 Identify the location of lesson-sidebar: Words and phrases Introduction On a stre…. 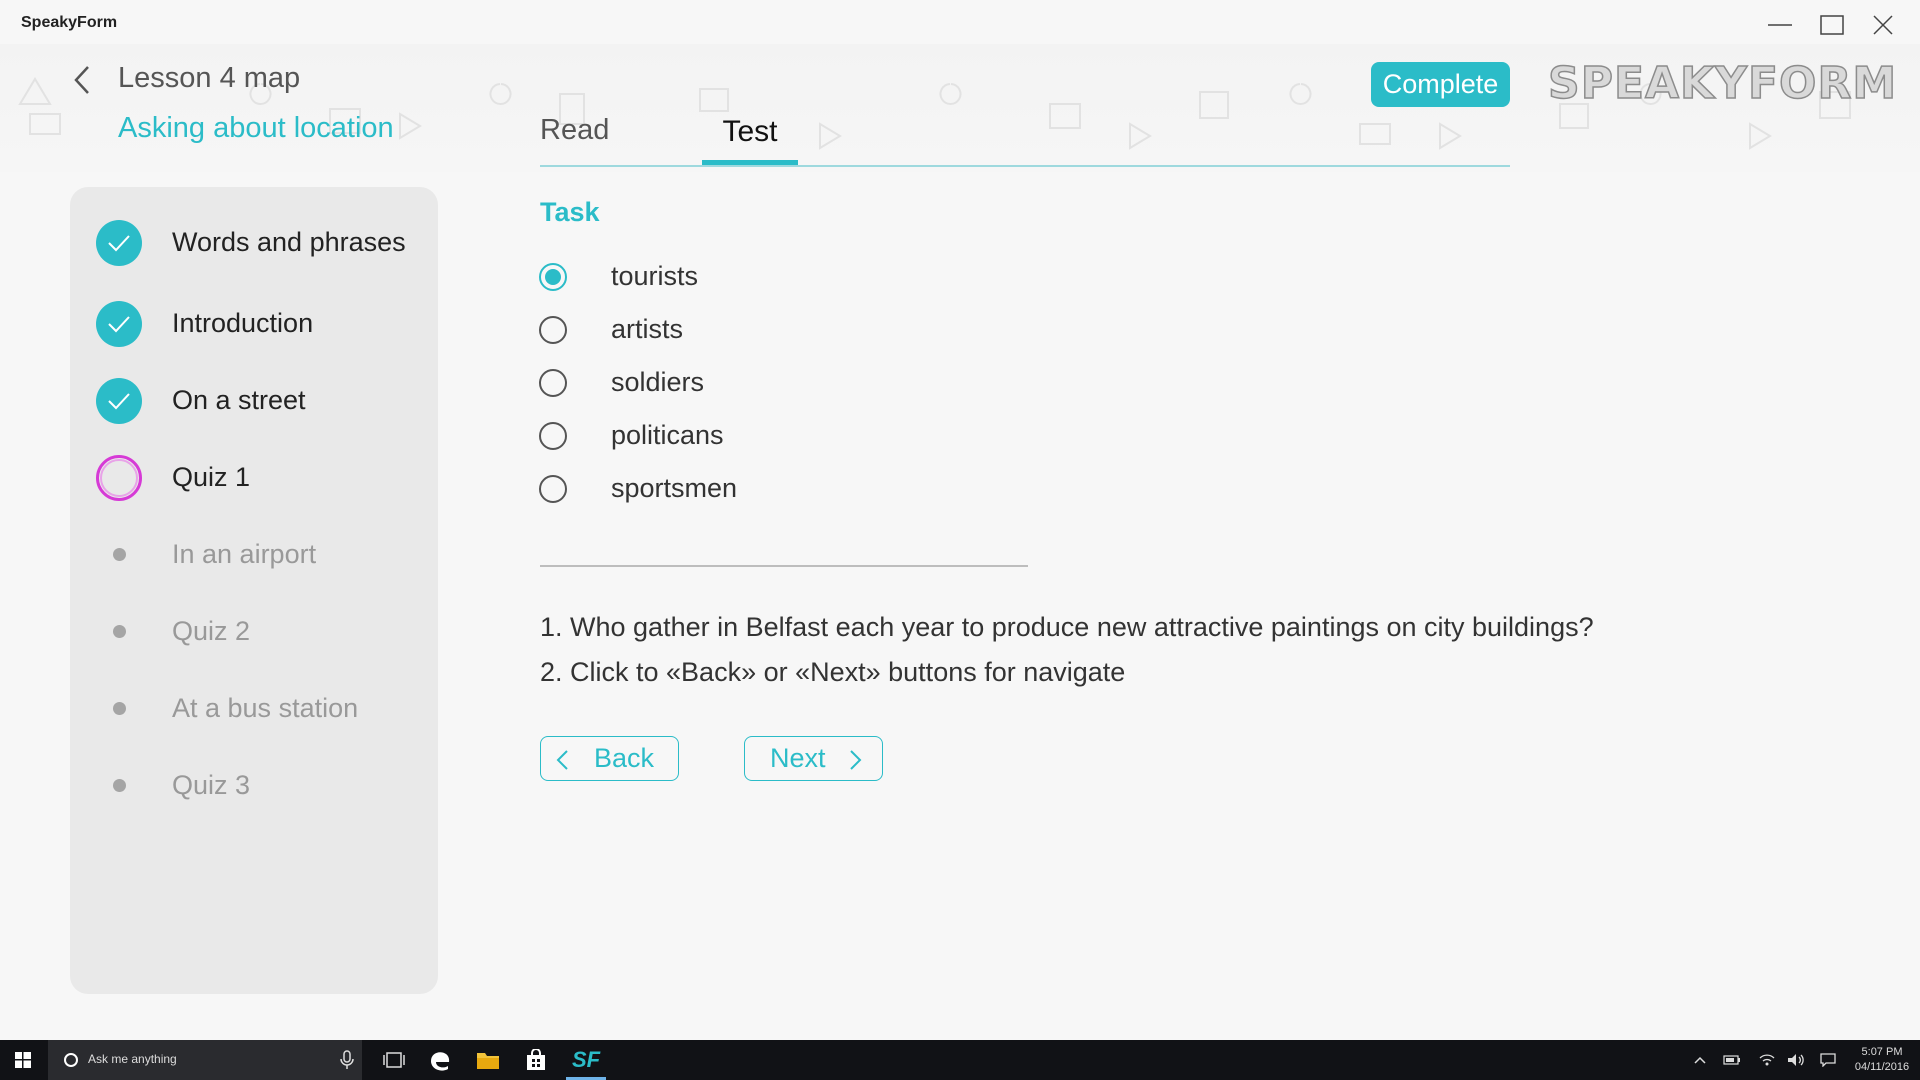
(254, 590).